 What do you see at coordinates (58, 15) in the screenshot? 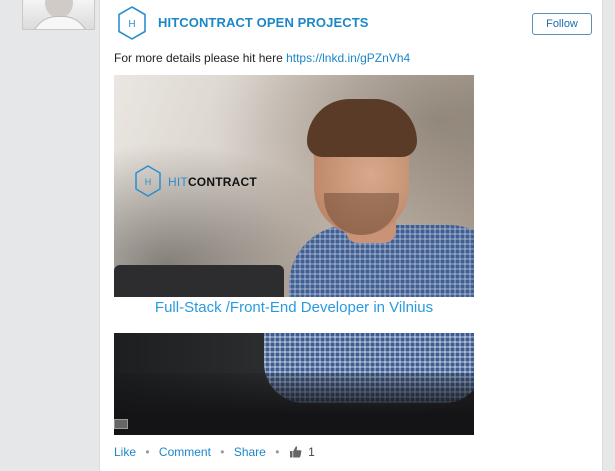
I see `user-avatar` at bounding box center [58, 15].